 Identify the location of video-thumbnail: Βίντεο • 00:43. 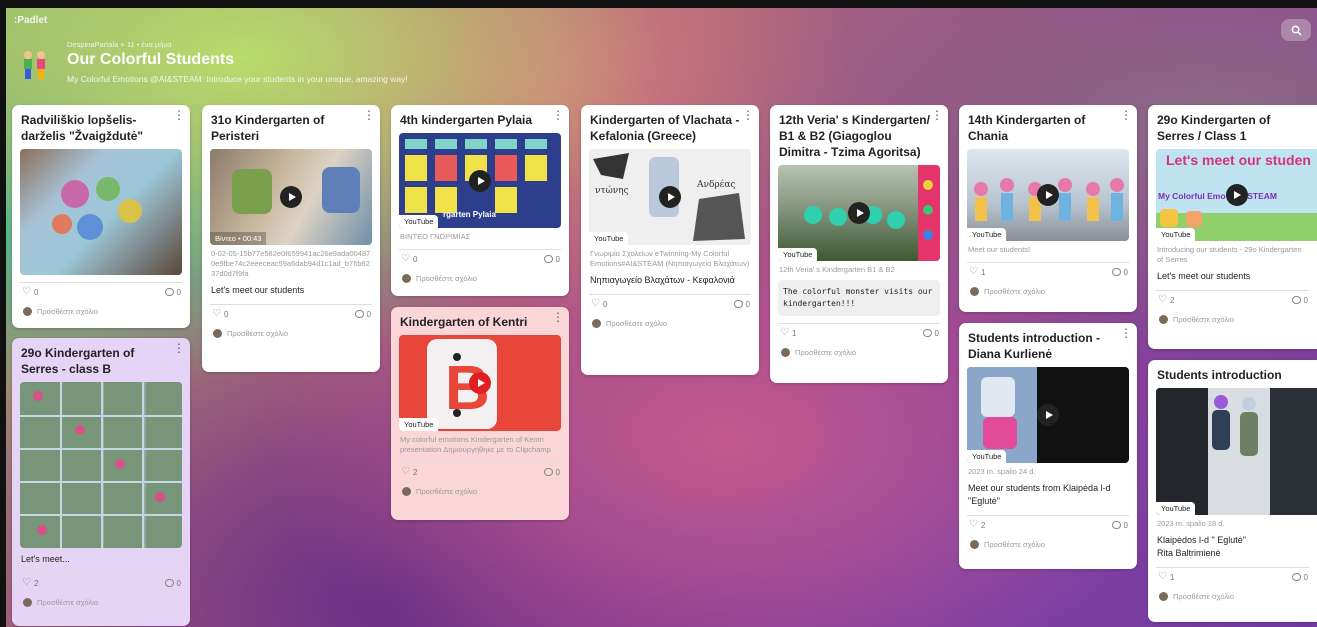
(291, 197).